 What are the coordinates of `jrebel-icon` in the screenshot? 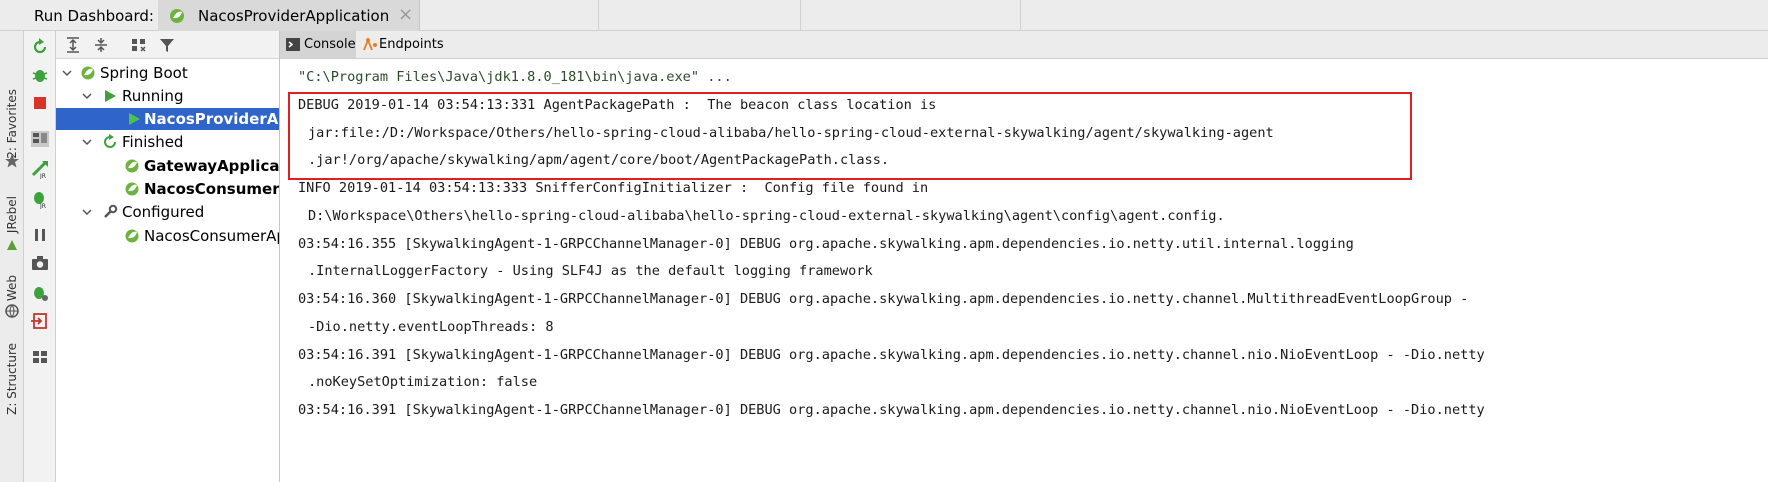 It's located at (12, 245).